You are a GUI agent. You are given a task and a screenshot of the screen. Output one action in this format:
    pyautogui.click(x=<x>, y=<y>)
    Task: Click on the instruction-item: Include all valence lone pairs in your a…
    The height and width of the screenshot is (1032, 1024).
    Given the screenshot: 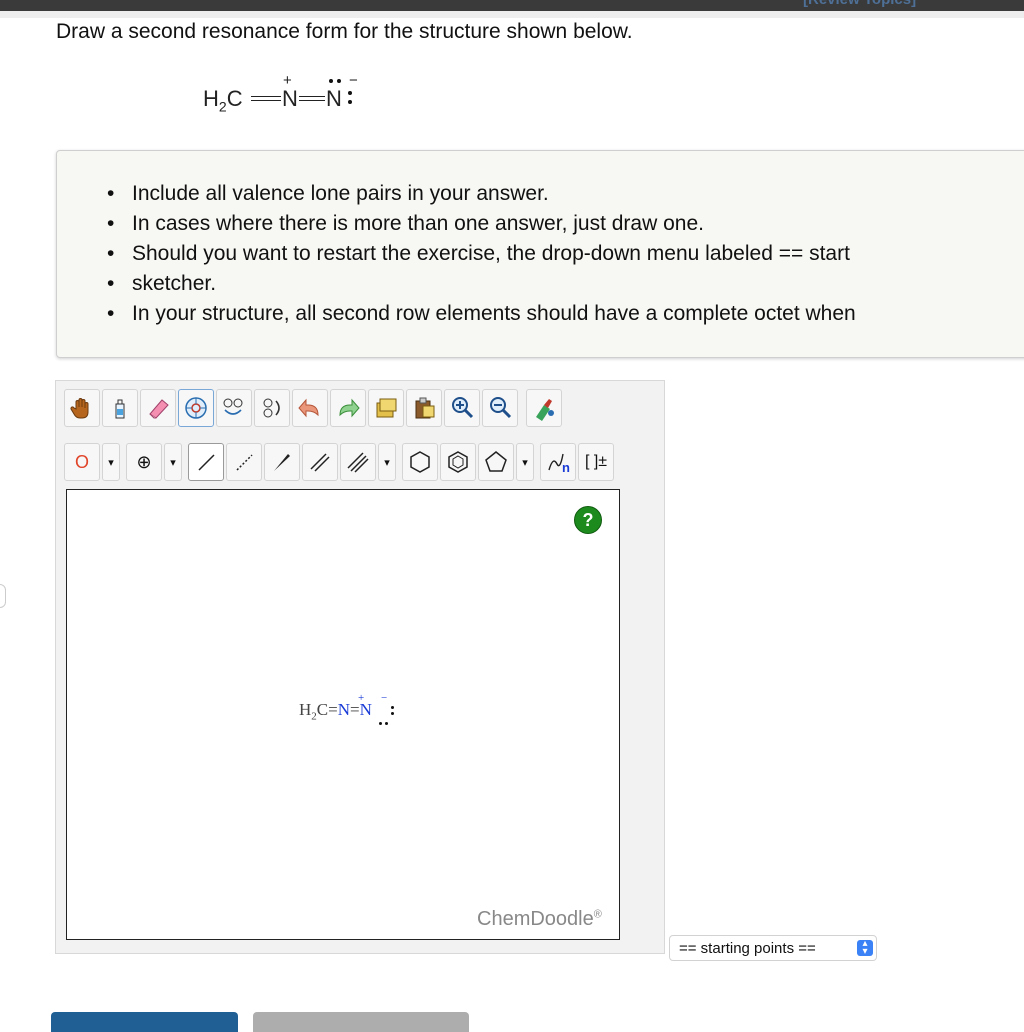 What is the action you would take?
    pyautogui.click(x=565, y=194)
    